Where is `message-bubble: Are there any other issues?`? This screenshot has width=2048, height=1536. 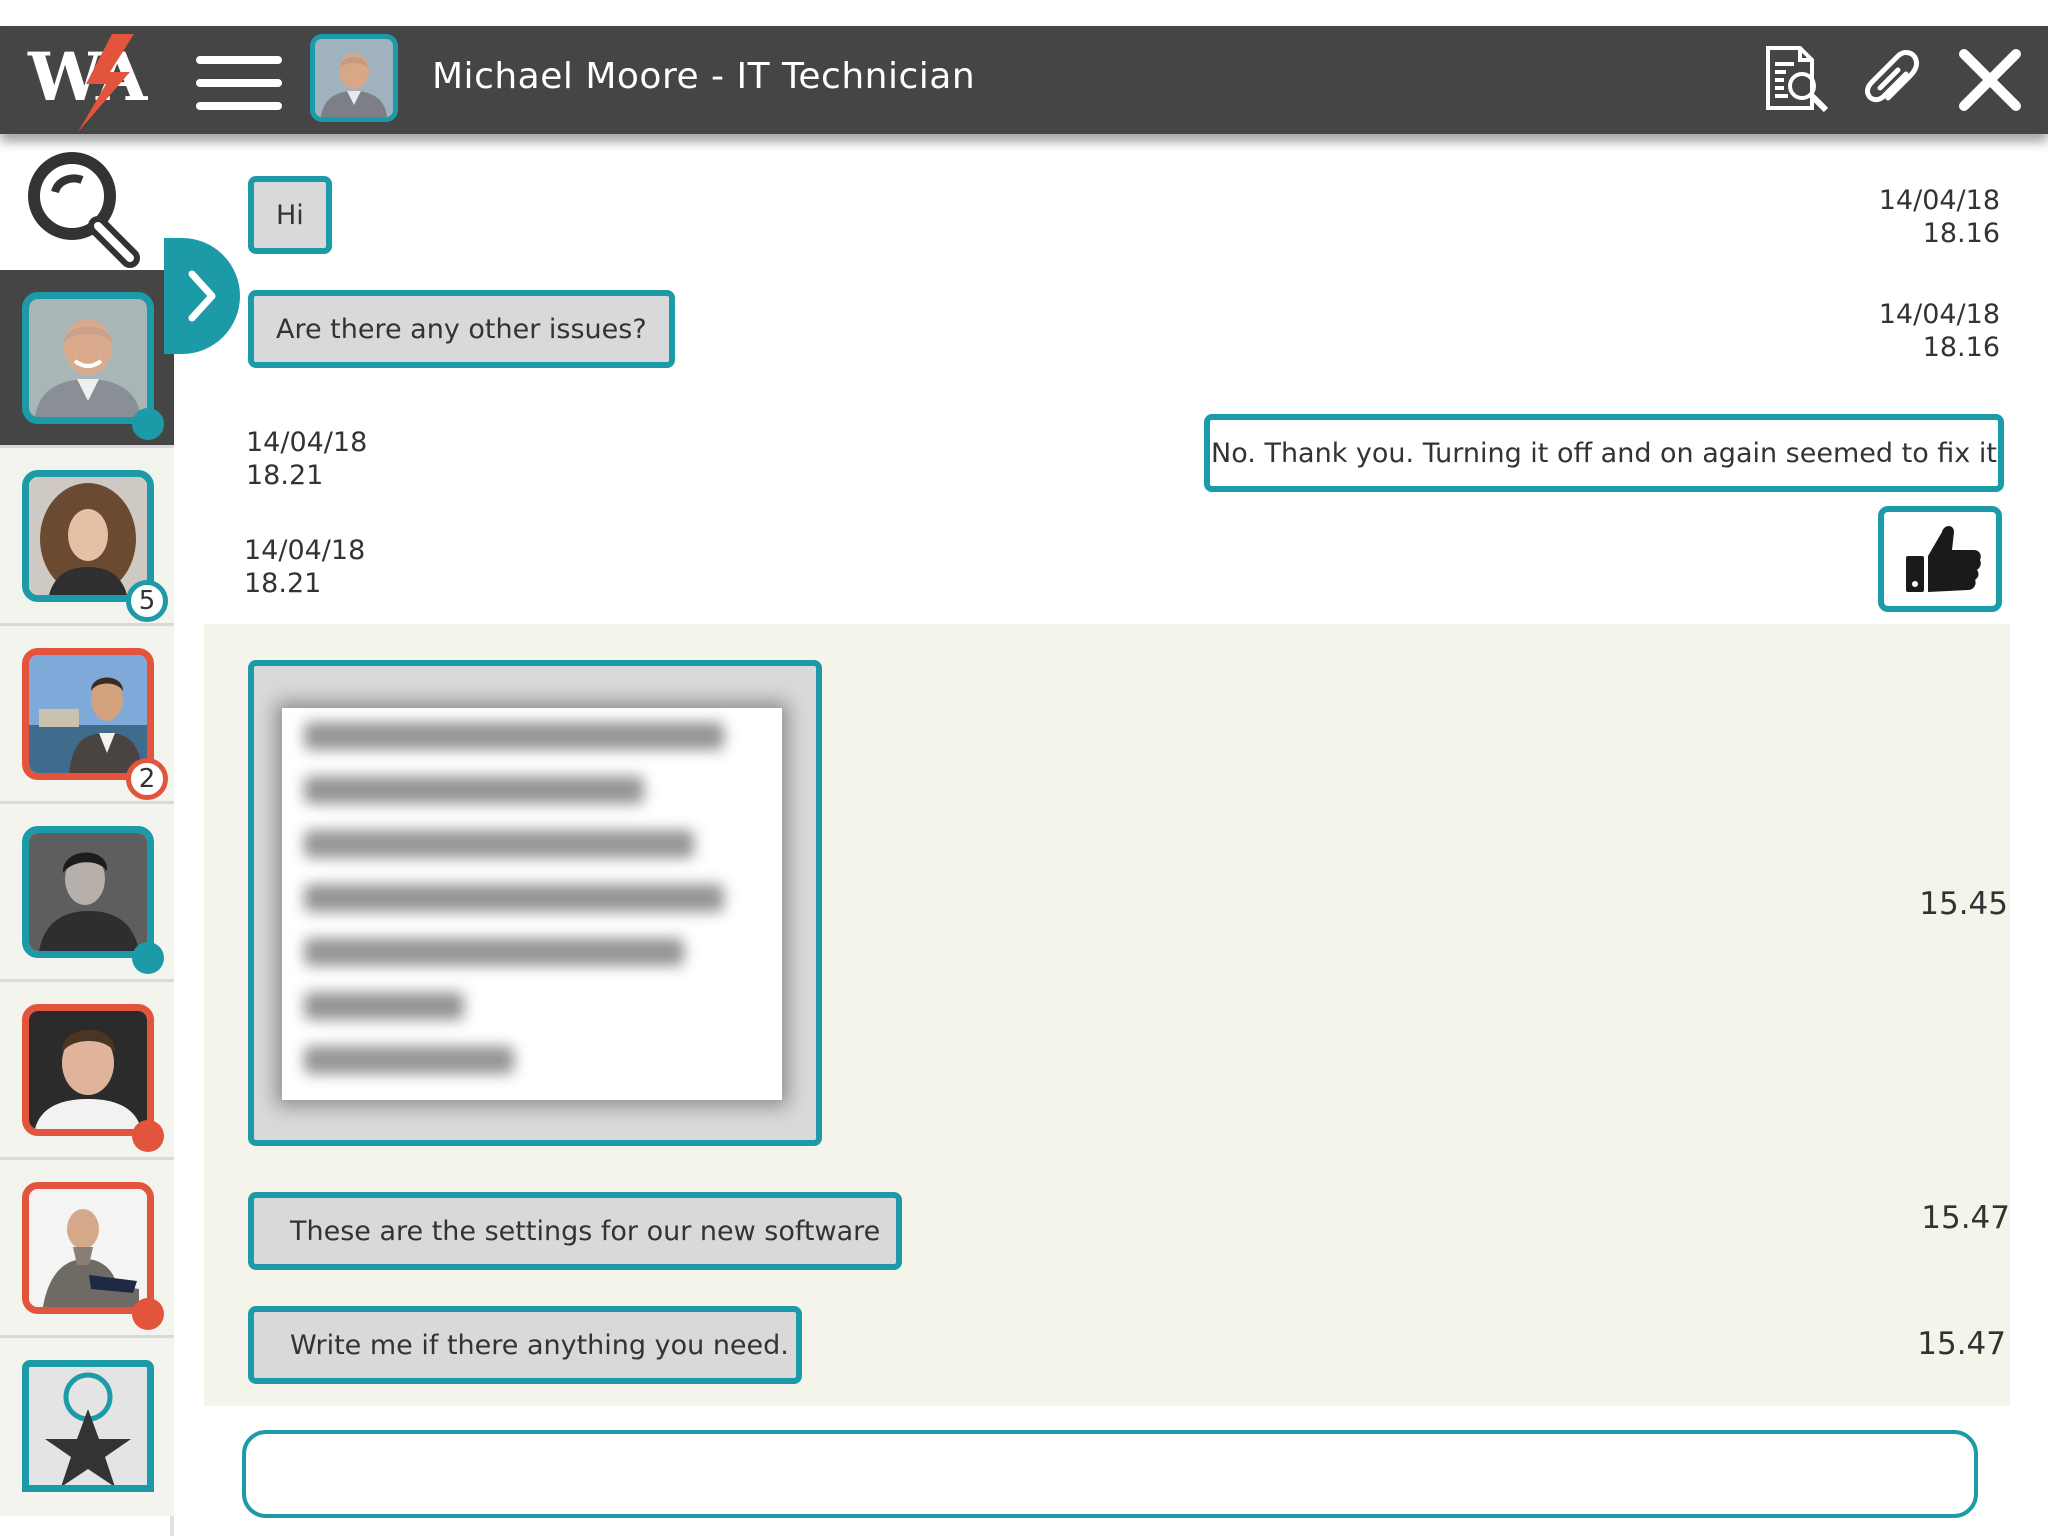 message-bubble: Are there any other issues? is located at coordinates (461, 329).